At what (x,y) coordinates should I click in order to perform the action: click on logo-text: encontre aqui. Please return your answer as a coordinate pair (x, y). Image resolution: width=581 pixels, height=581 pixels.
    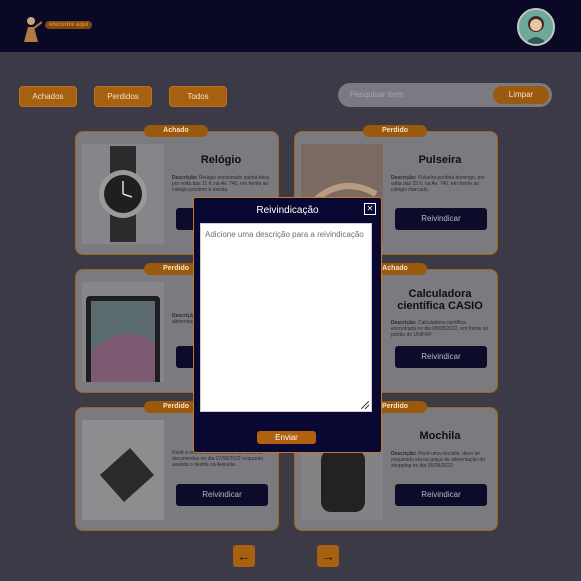
    Looking at the image, I should click on (69, 25).